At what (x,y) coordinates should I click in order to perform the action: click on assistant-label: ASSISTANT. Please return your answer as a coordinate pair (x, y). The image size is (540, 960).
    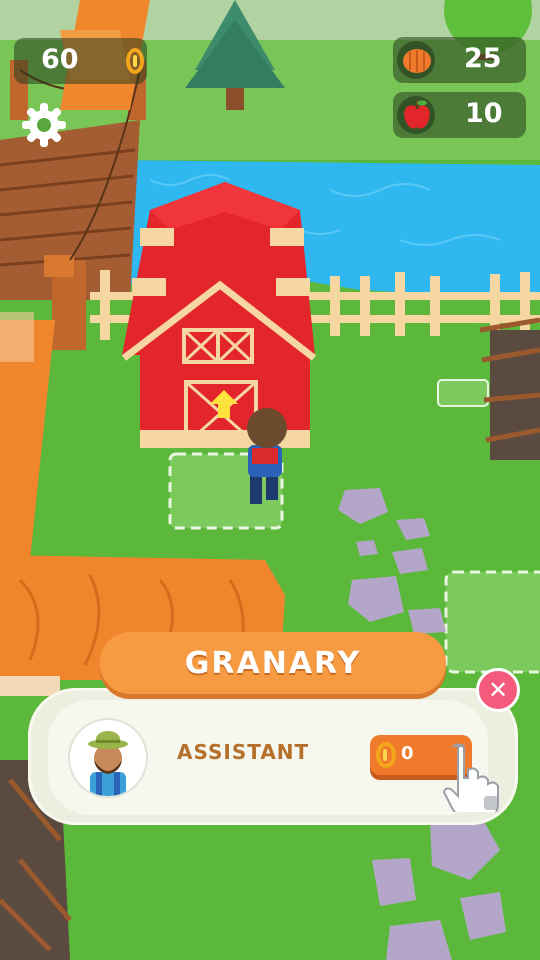
    Looking at the image, I should click on (243, 752).